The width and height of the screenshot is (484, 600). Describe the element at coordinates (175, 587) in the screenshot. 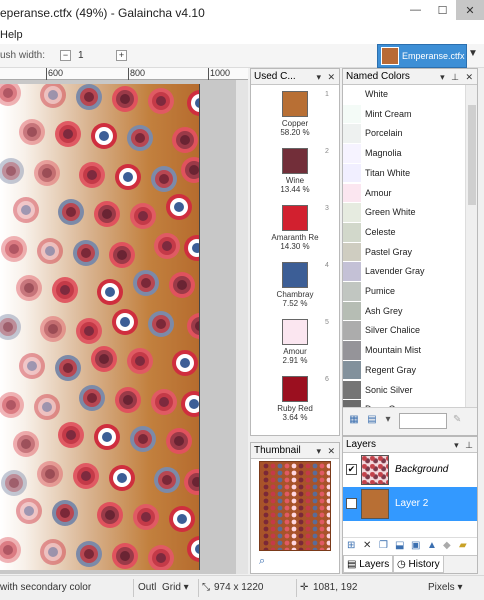

I see `grid-dropdown: Grid ▾` at that location.